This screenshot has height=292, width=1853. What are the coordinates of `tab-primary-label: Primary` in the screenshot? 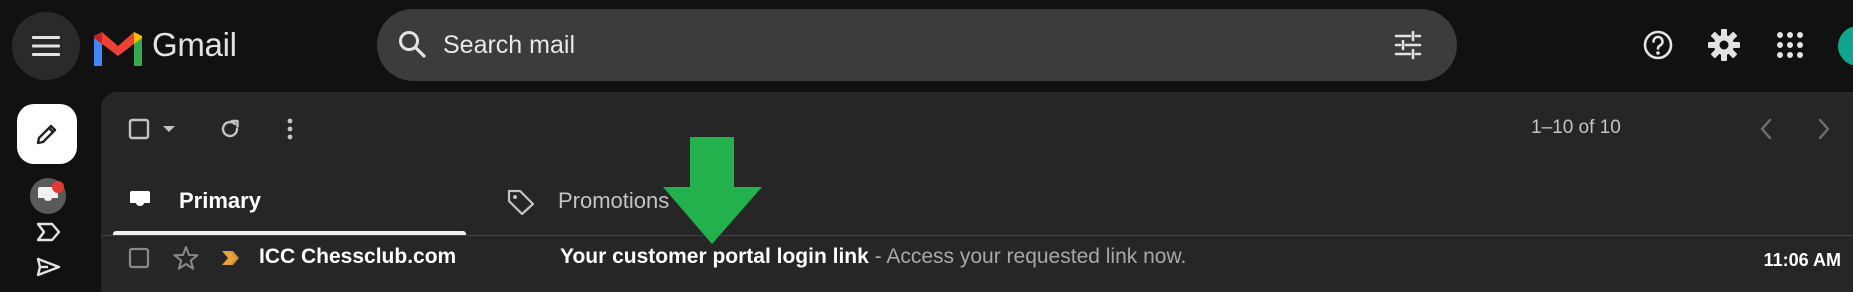 It's located at (220, 200).